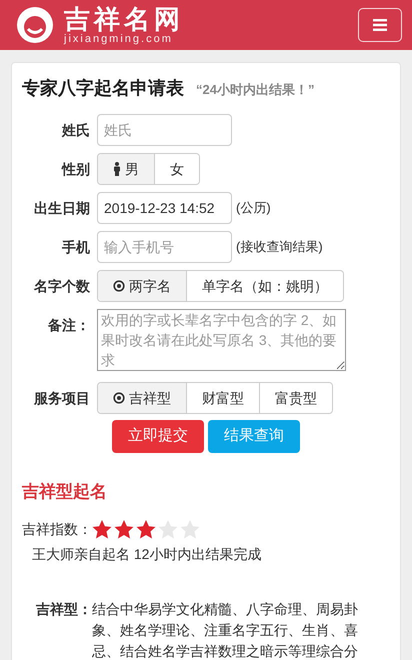  What do you see at coordinates (221, 340) in the screenshot?
I see `remarks-field: 欢用的字或长辈名字中包含的字 2、如果时改名请在此处写原名 3、其他的要求` at bounding box center [221, 340].